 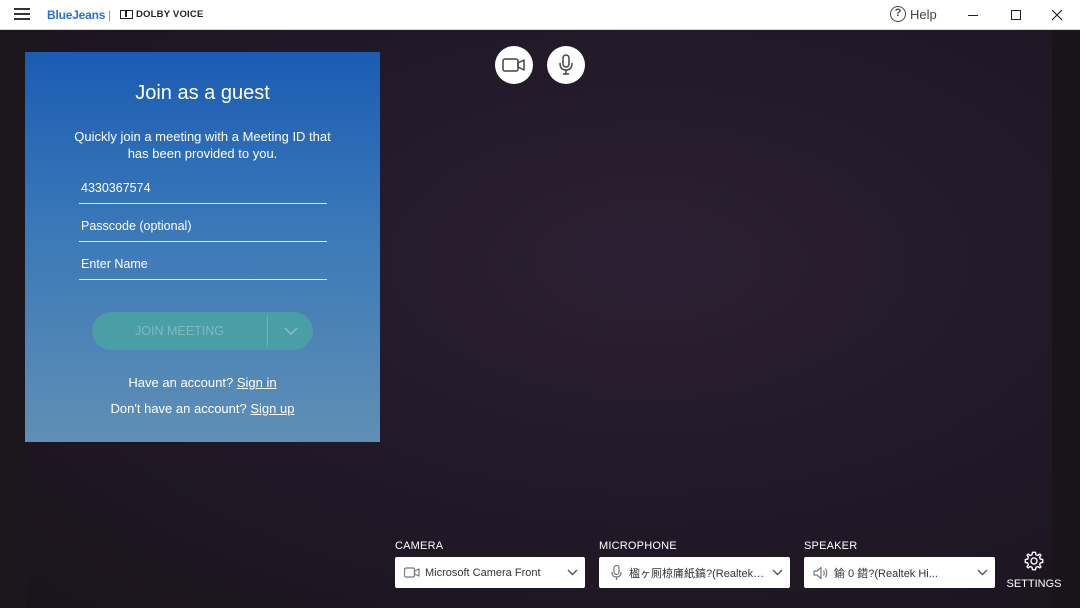 I want to click on join-meeting-button-group: JOIN MEETING, so click(x=202, y=331).